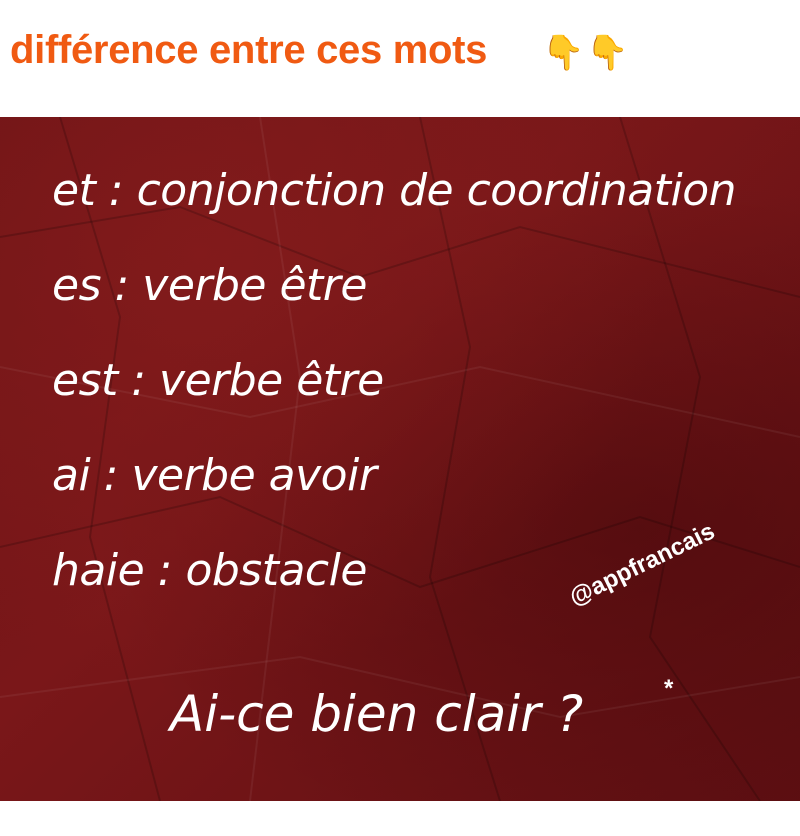 The image size is (800, 836). What do you see at coordinates (377, 714) in the screenshot?
I see `closing-question: Ai-ce bien clair ?` at bounding box center [377, 714].